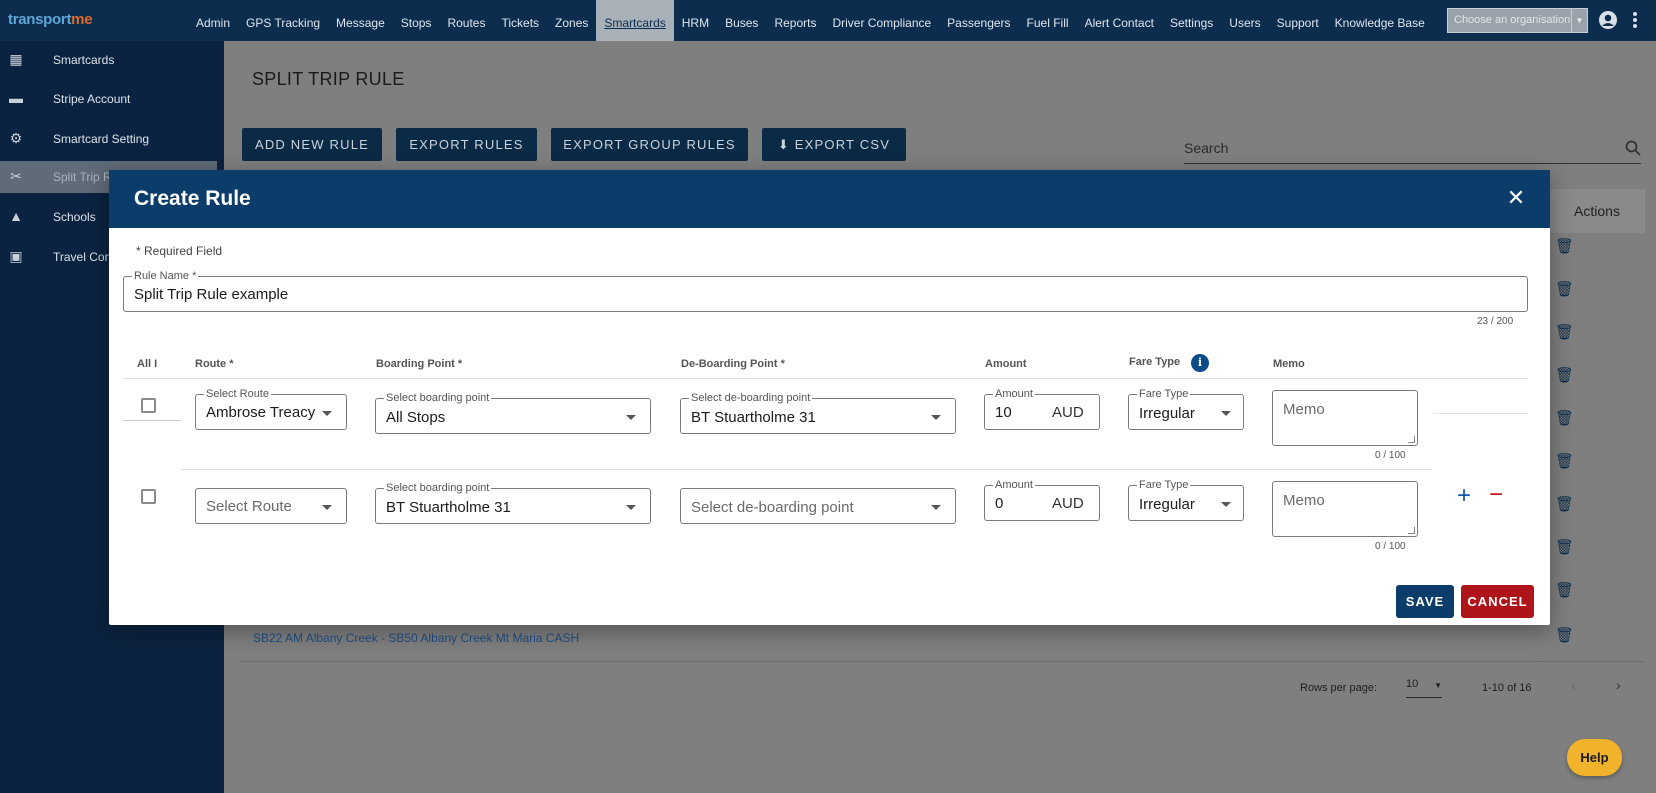 This screenshot has width=1656, height=793. I want to click on school-icon: ▲, so click(16, 216).